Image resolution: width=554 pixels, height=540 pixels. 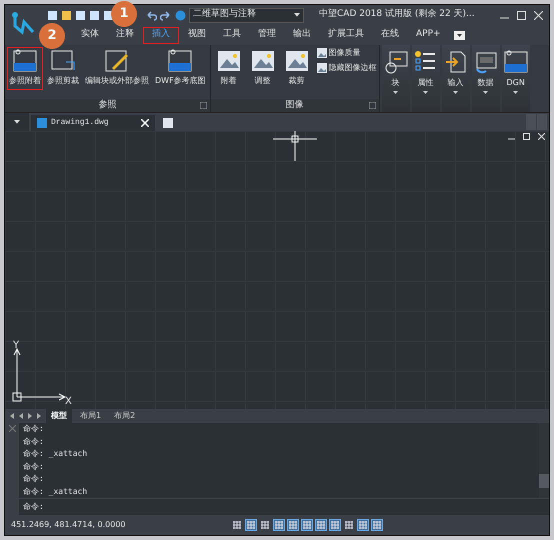 What do you see at coordinates (125, 35) in the screenshot?
I see `ribbon-tab: 注释` at bounding box center [125, 35].